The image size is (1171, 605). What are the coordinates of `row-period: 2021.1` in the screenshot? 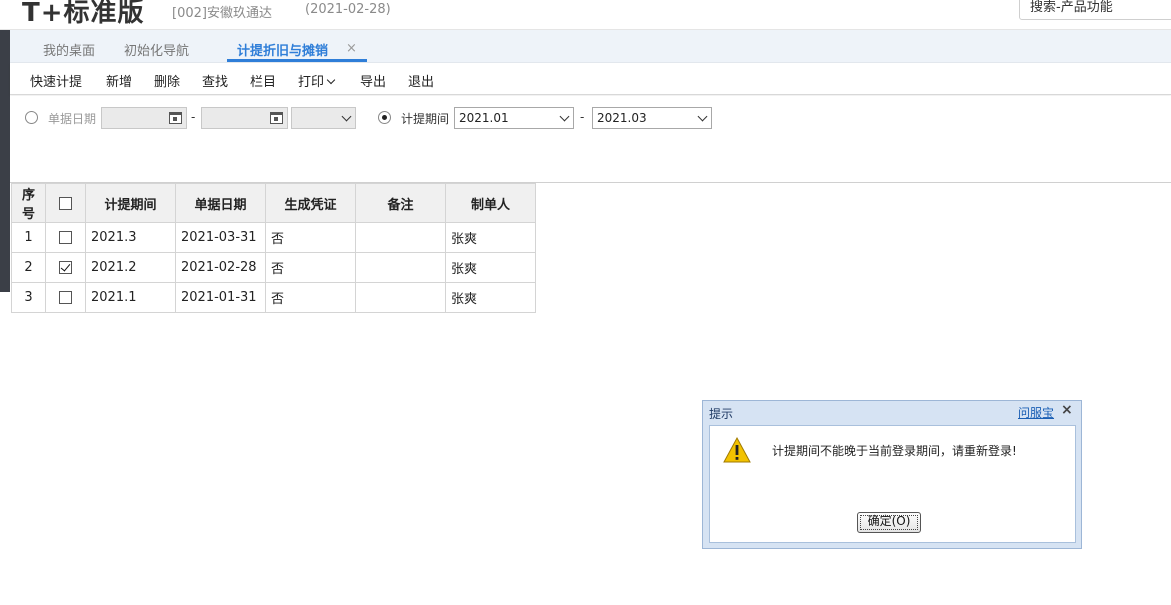 It's located at (130, 297).